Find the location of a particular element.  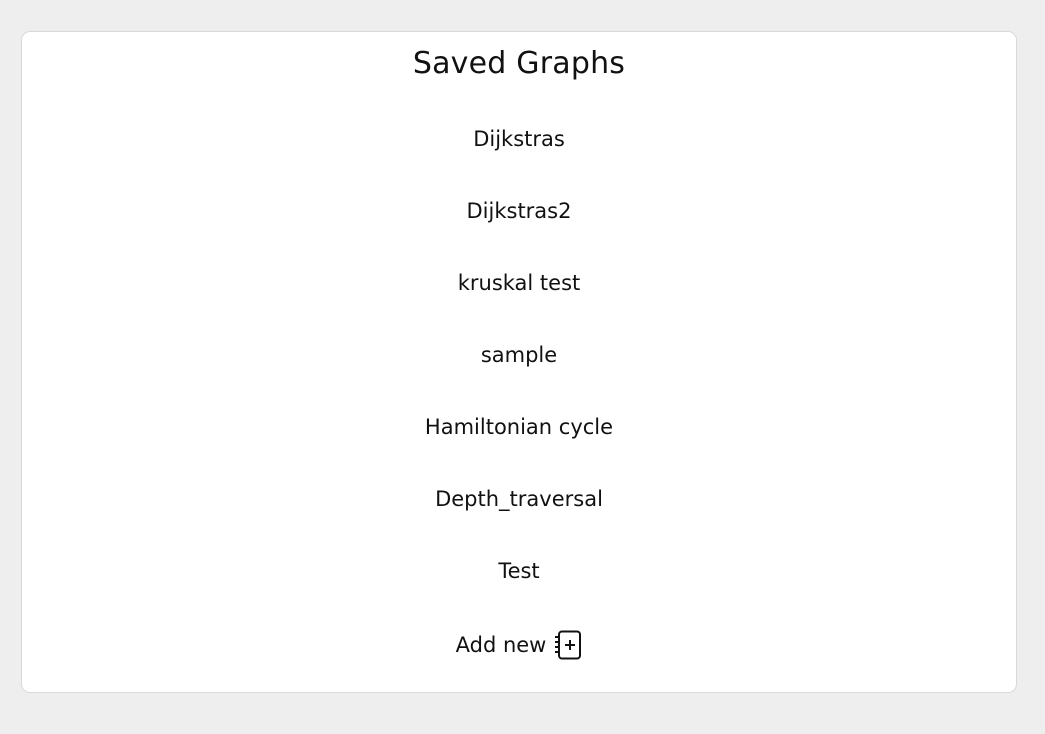

graph-link-kruskal-test: kruskal test is located at coordinates (519, 283).